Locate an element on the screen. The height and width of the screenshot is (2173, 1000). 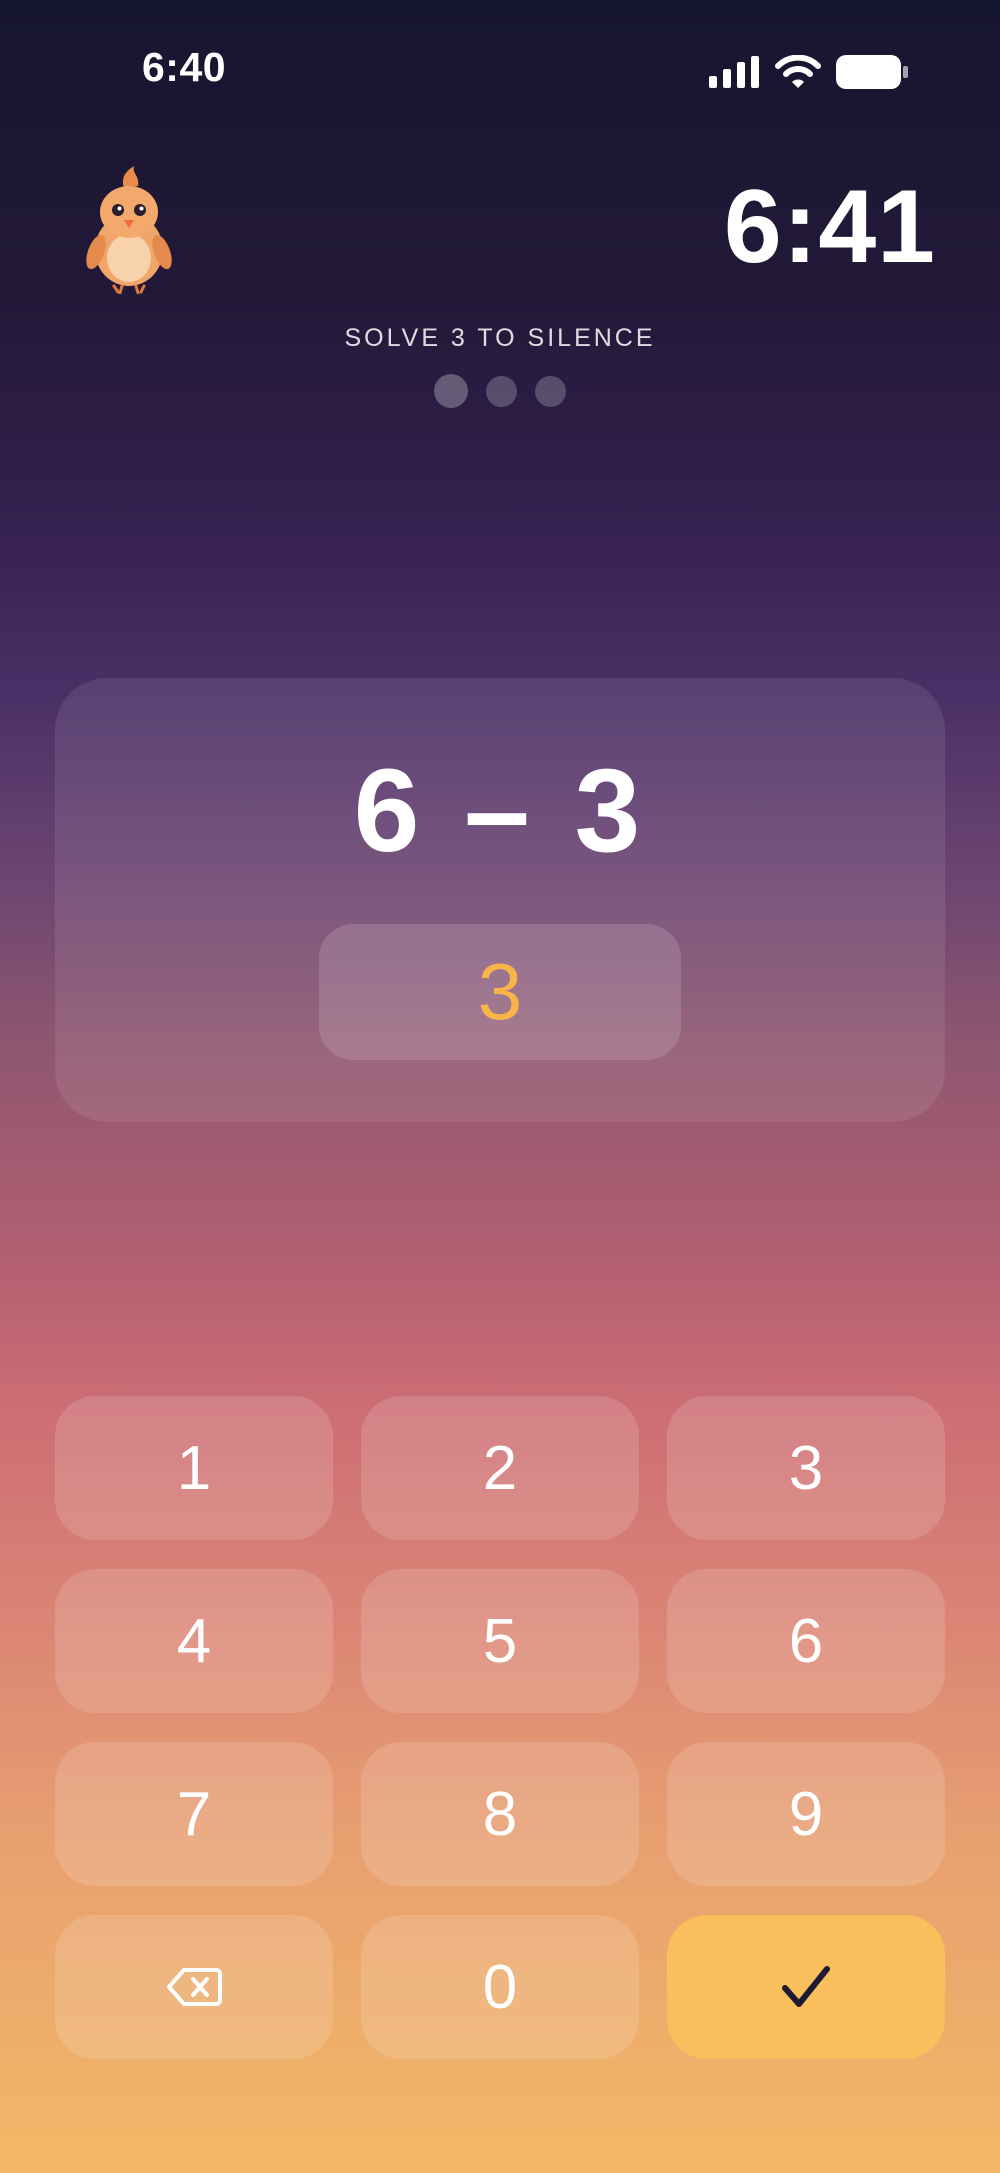
key-5: 5 is located at coordinates (500, 1641).